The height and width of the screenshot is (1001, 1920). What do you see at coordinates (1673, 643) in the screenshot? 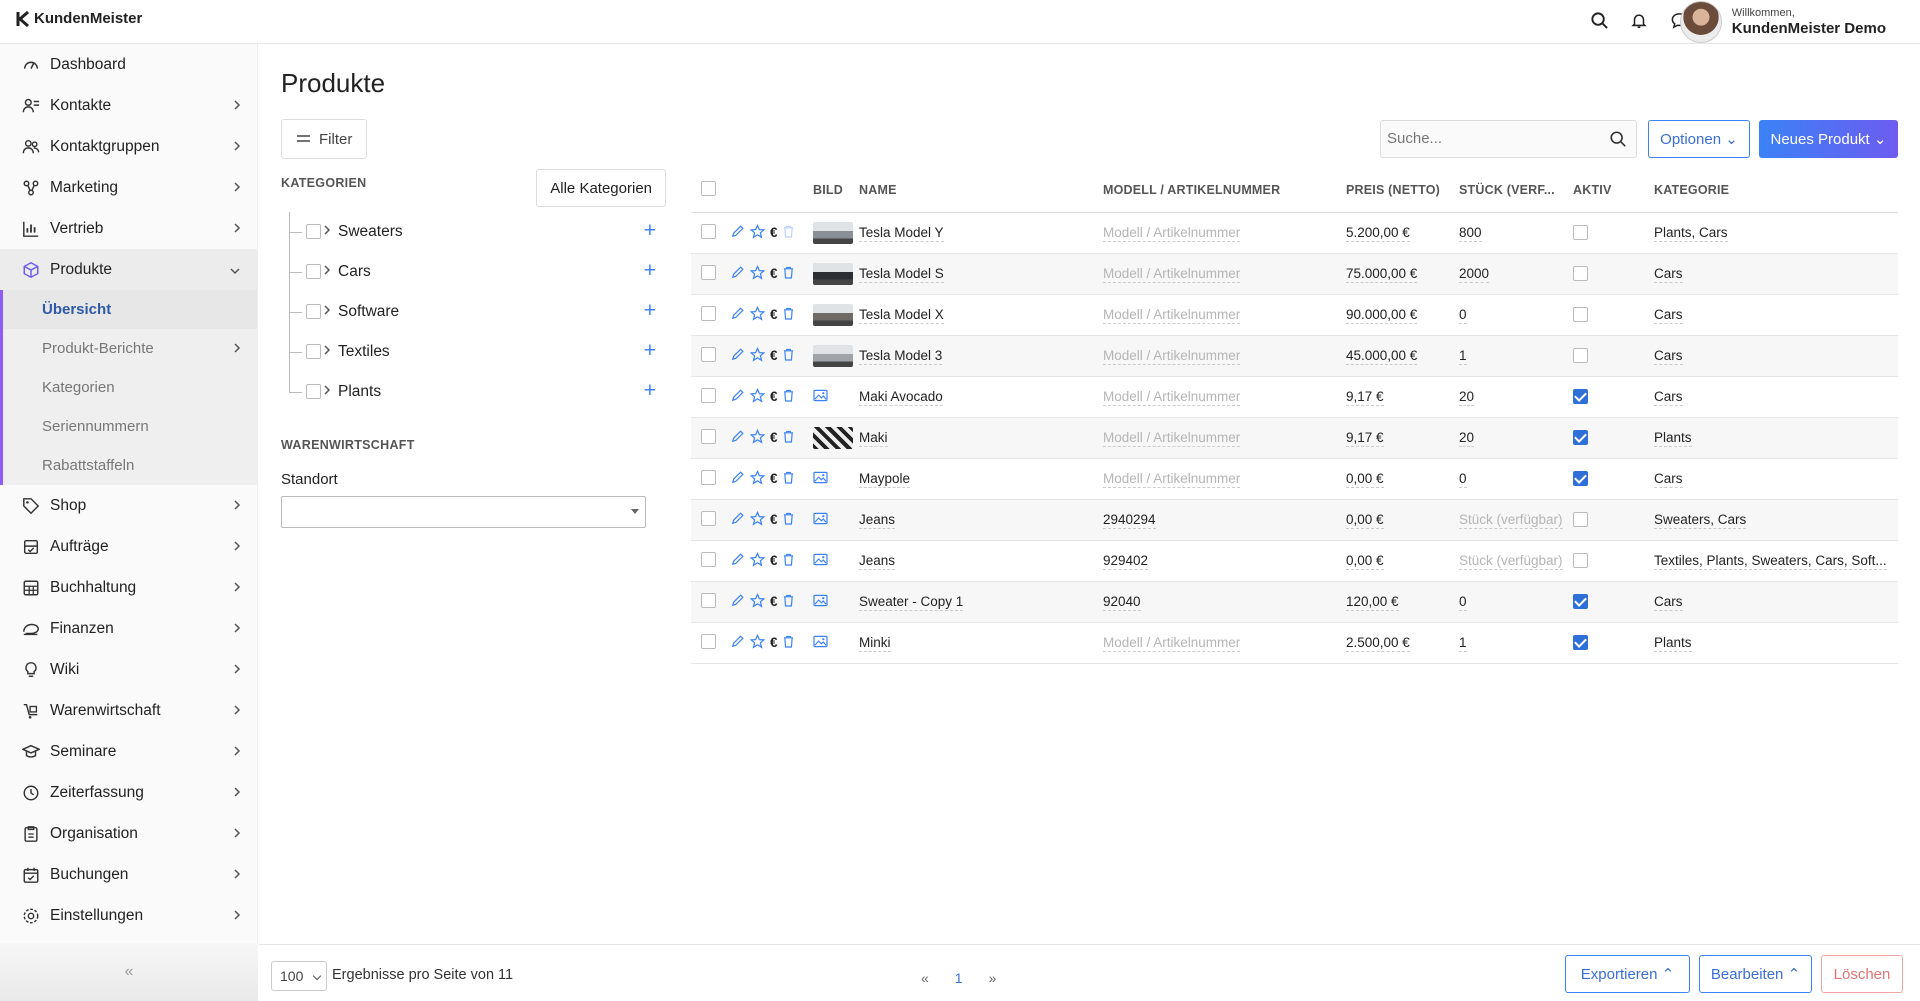
I see `product-category: Plants` at bounding box center [1673, 643].